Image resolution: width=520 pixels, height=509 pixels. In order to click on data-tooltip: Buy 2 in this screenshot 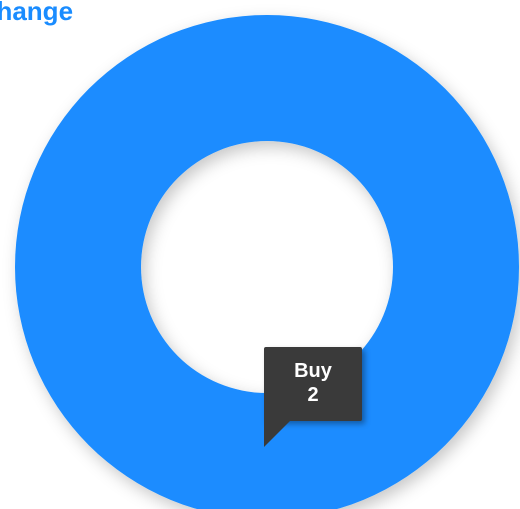, I will do `click(313, 397)`.